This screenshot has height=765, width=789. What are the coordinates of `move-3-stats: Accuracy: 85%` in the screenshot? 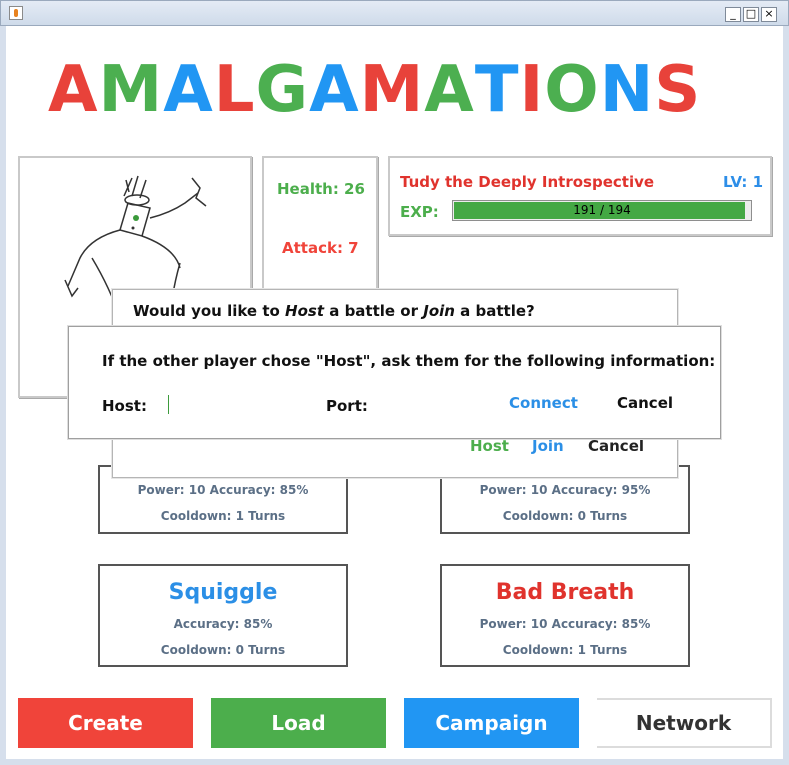 It's located at (223, 624).